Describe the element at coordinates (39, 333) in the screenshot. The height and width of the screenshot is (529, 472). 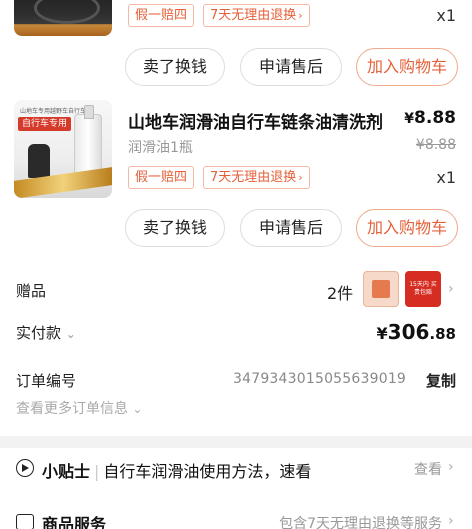
I see `paid-label-text: 实付款` at that location.